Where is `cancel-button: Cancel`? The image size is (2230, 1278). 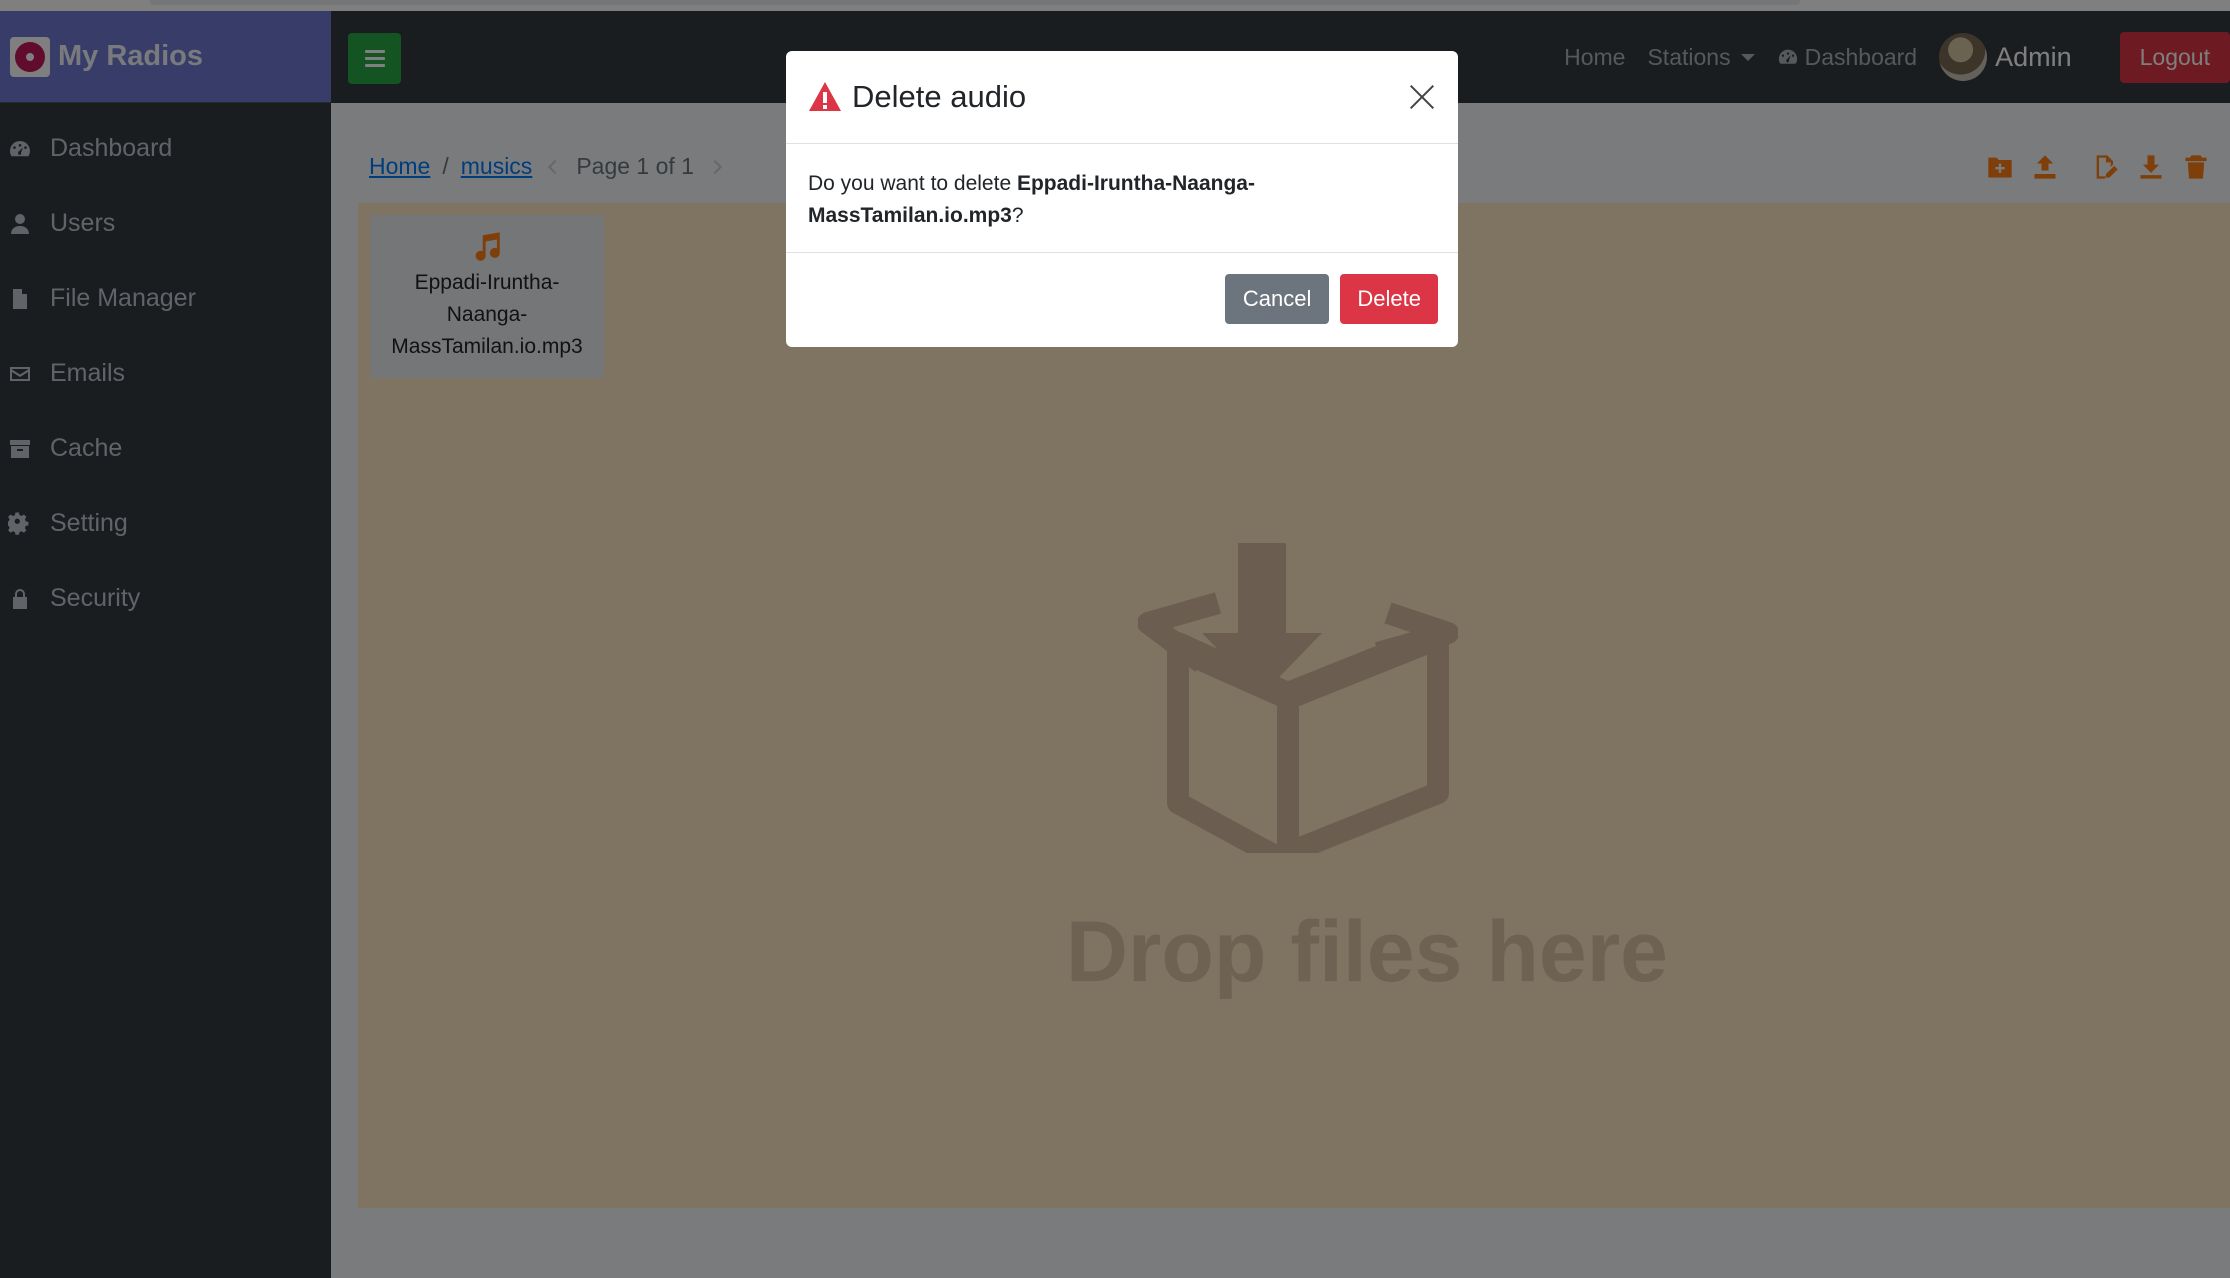
cancel-button: Cancel is located at coordinates (1277, 299).